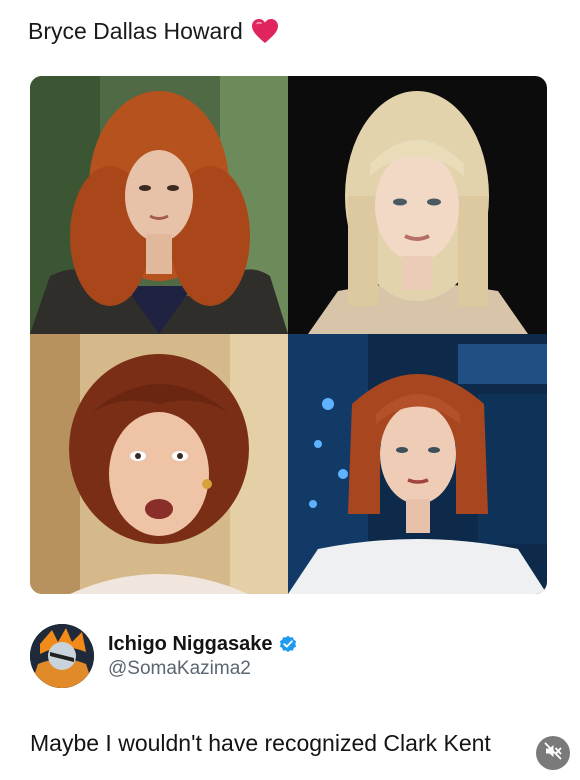  What do you see at coordinates (62, 656) in the screenshot?
I see `avatar` at bounding box center [62, 656].